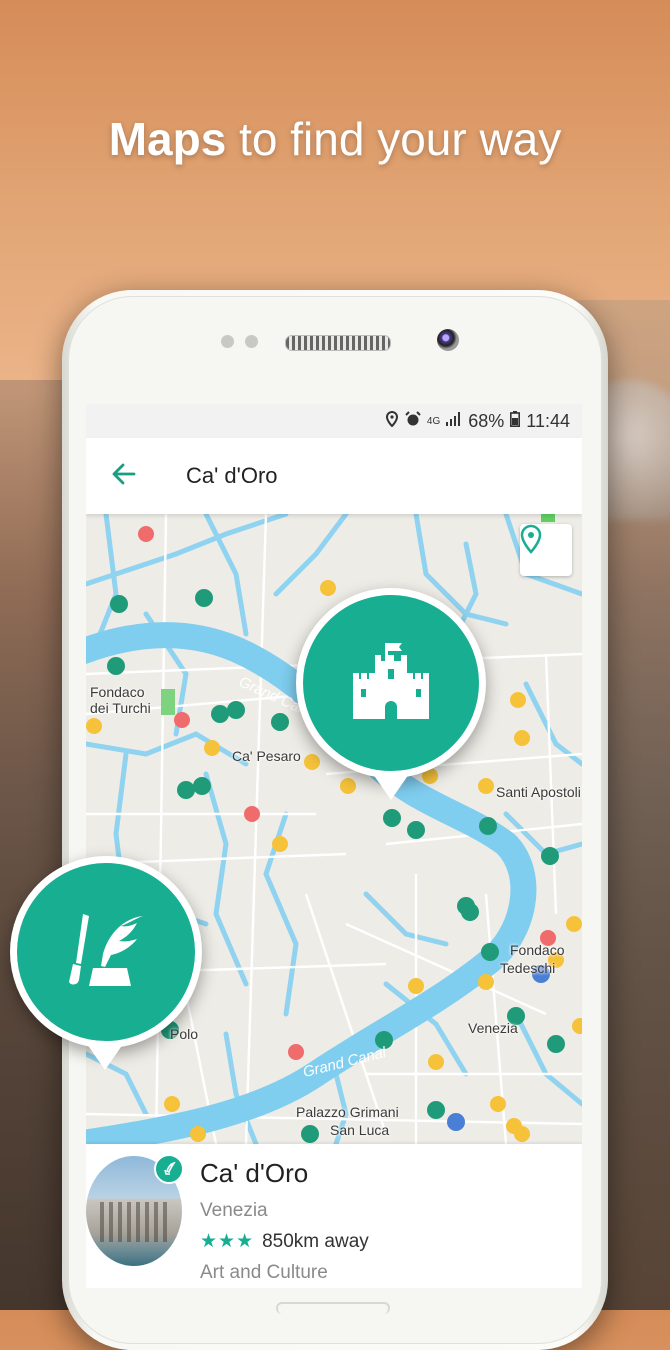  Describe the element at coordinates (167, 139) in the screenshot. I see `headline-bold: Maps` at that location.